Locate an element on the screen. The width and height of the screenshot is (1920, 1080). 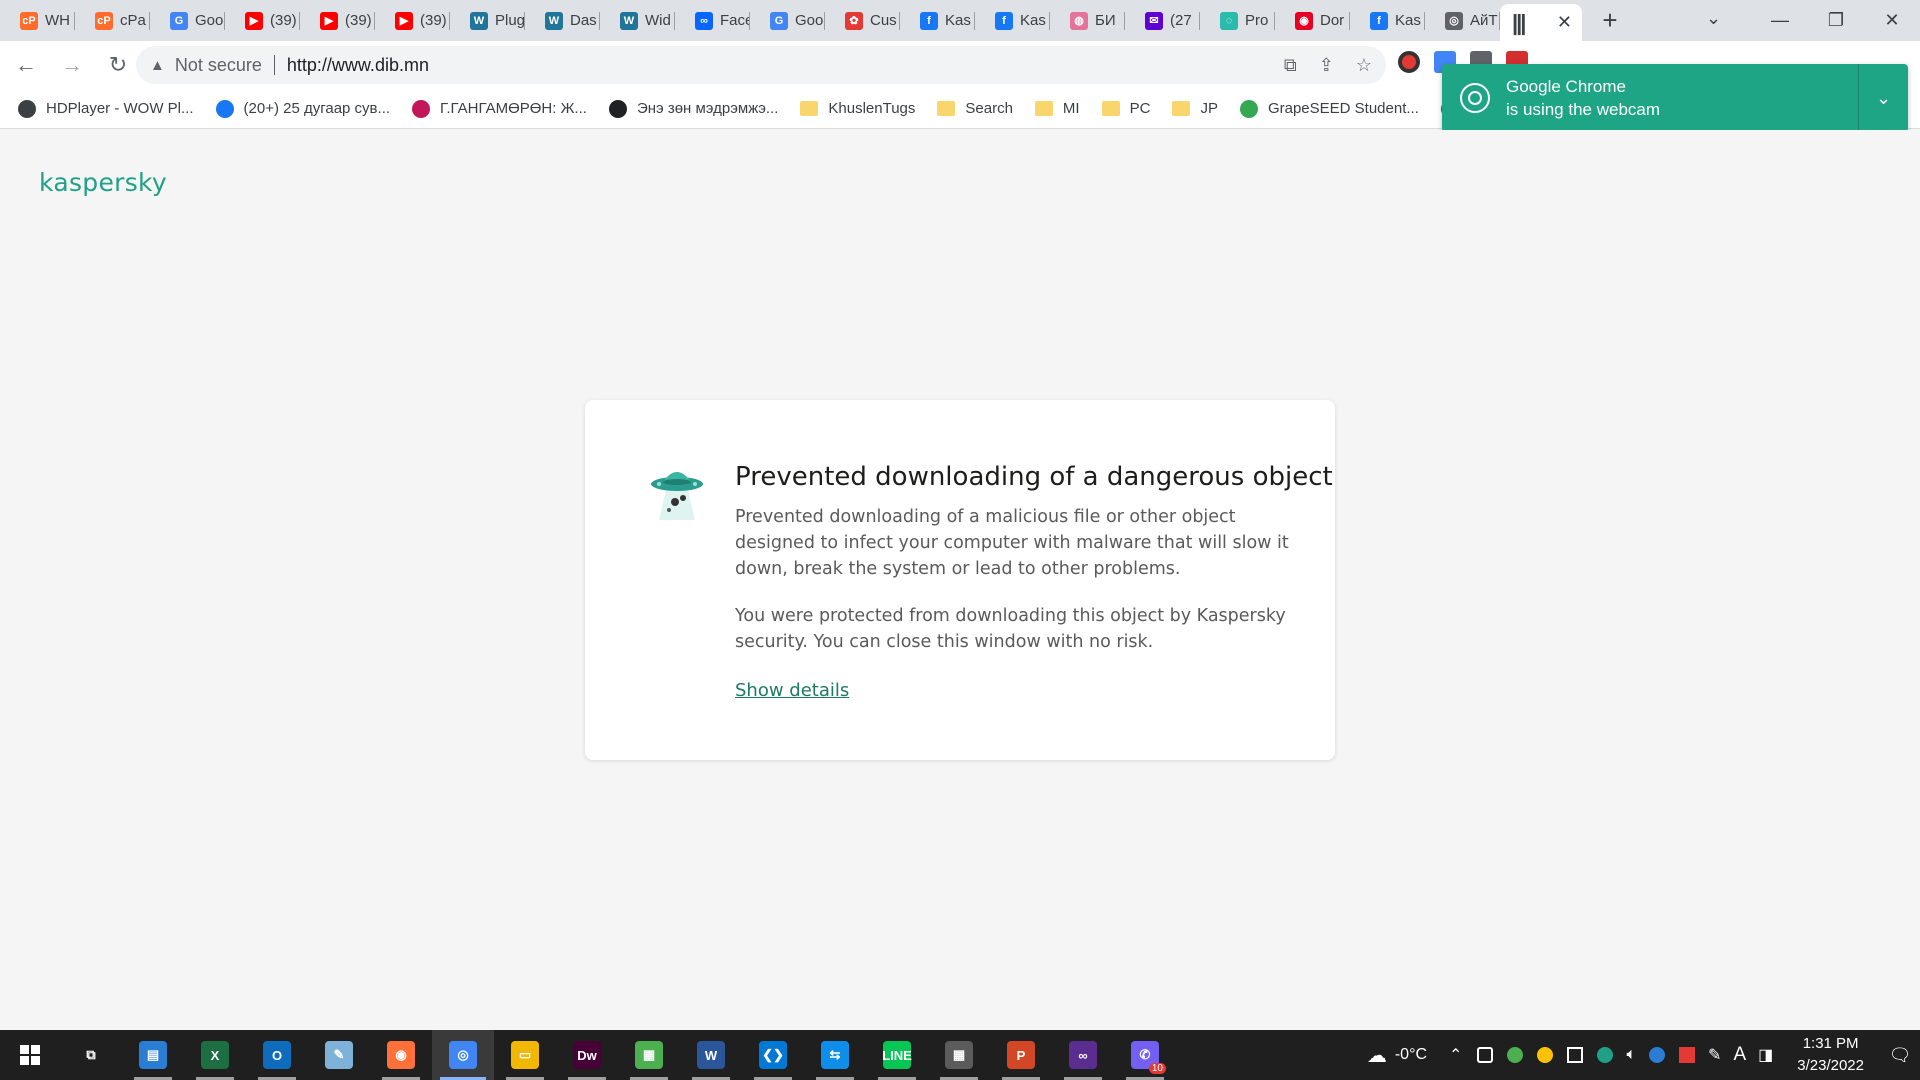
kaspersky-logo: kaspersky is located at coordinates (103, 182).